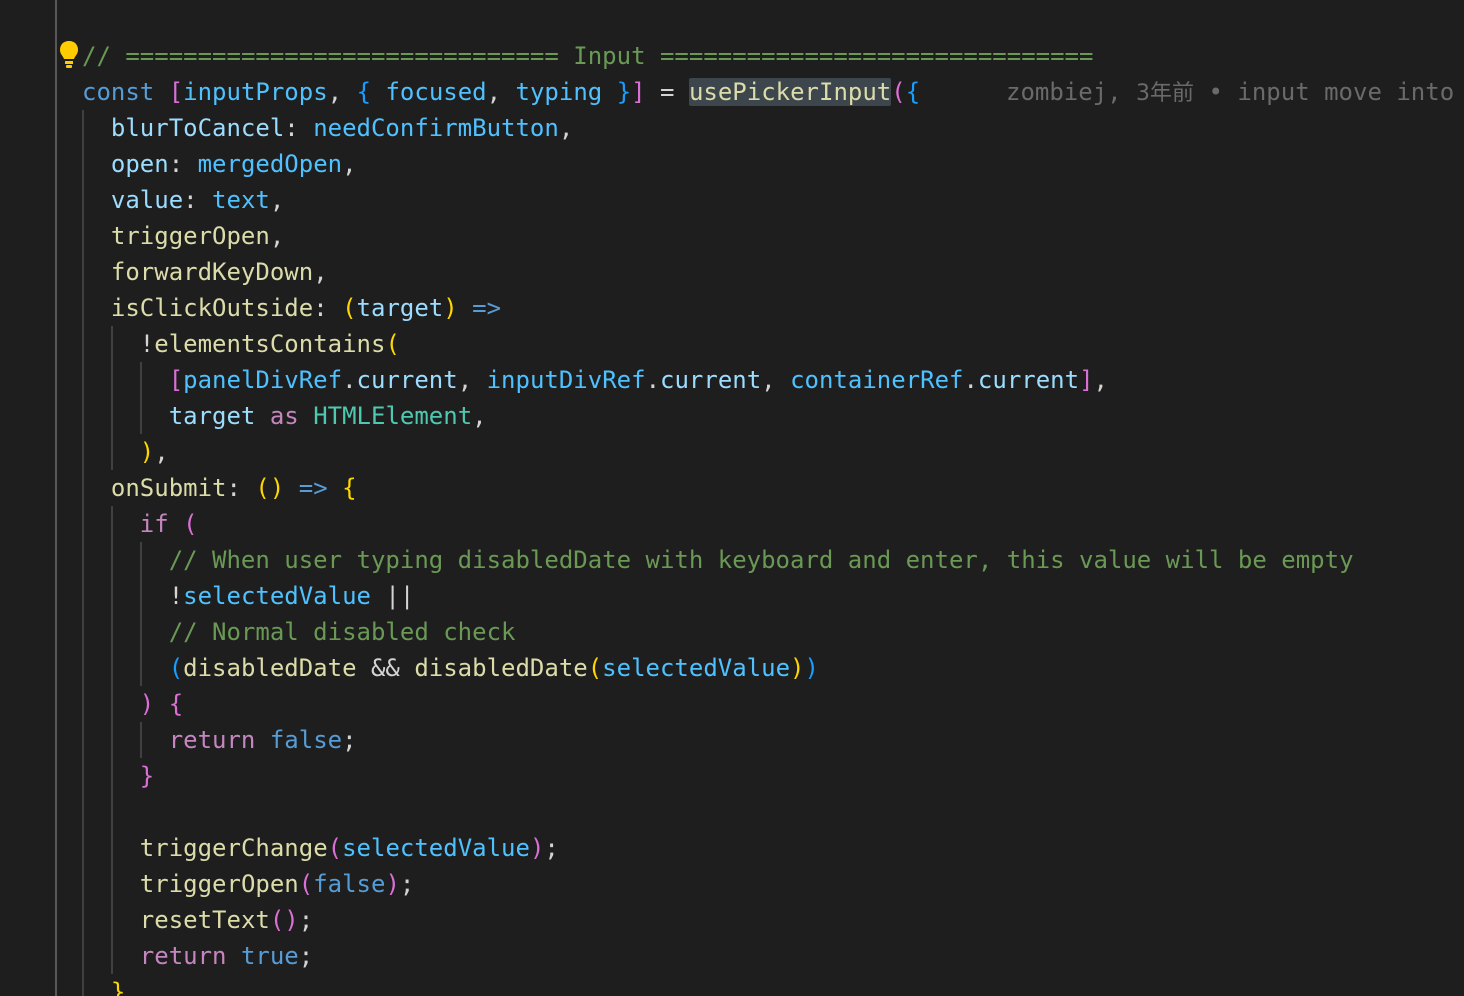 The width and height of the screenshot is (1464, 996). I want to click on code-token: false, so click(349, 884).